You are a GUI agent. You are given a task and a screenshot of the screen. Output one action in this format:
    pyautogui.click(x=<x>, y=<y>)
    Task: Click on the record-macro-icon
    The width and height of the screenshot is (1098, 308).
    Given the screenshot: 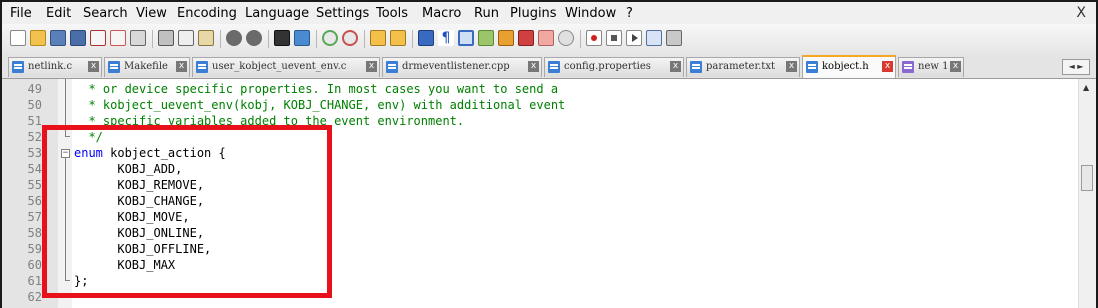 What is the action you would take?
    pyautogui.click(x=594, y=38)
    